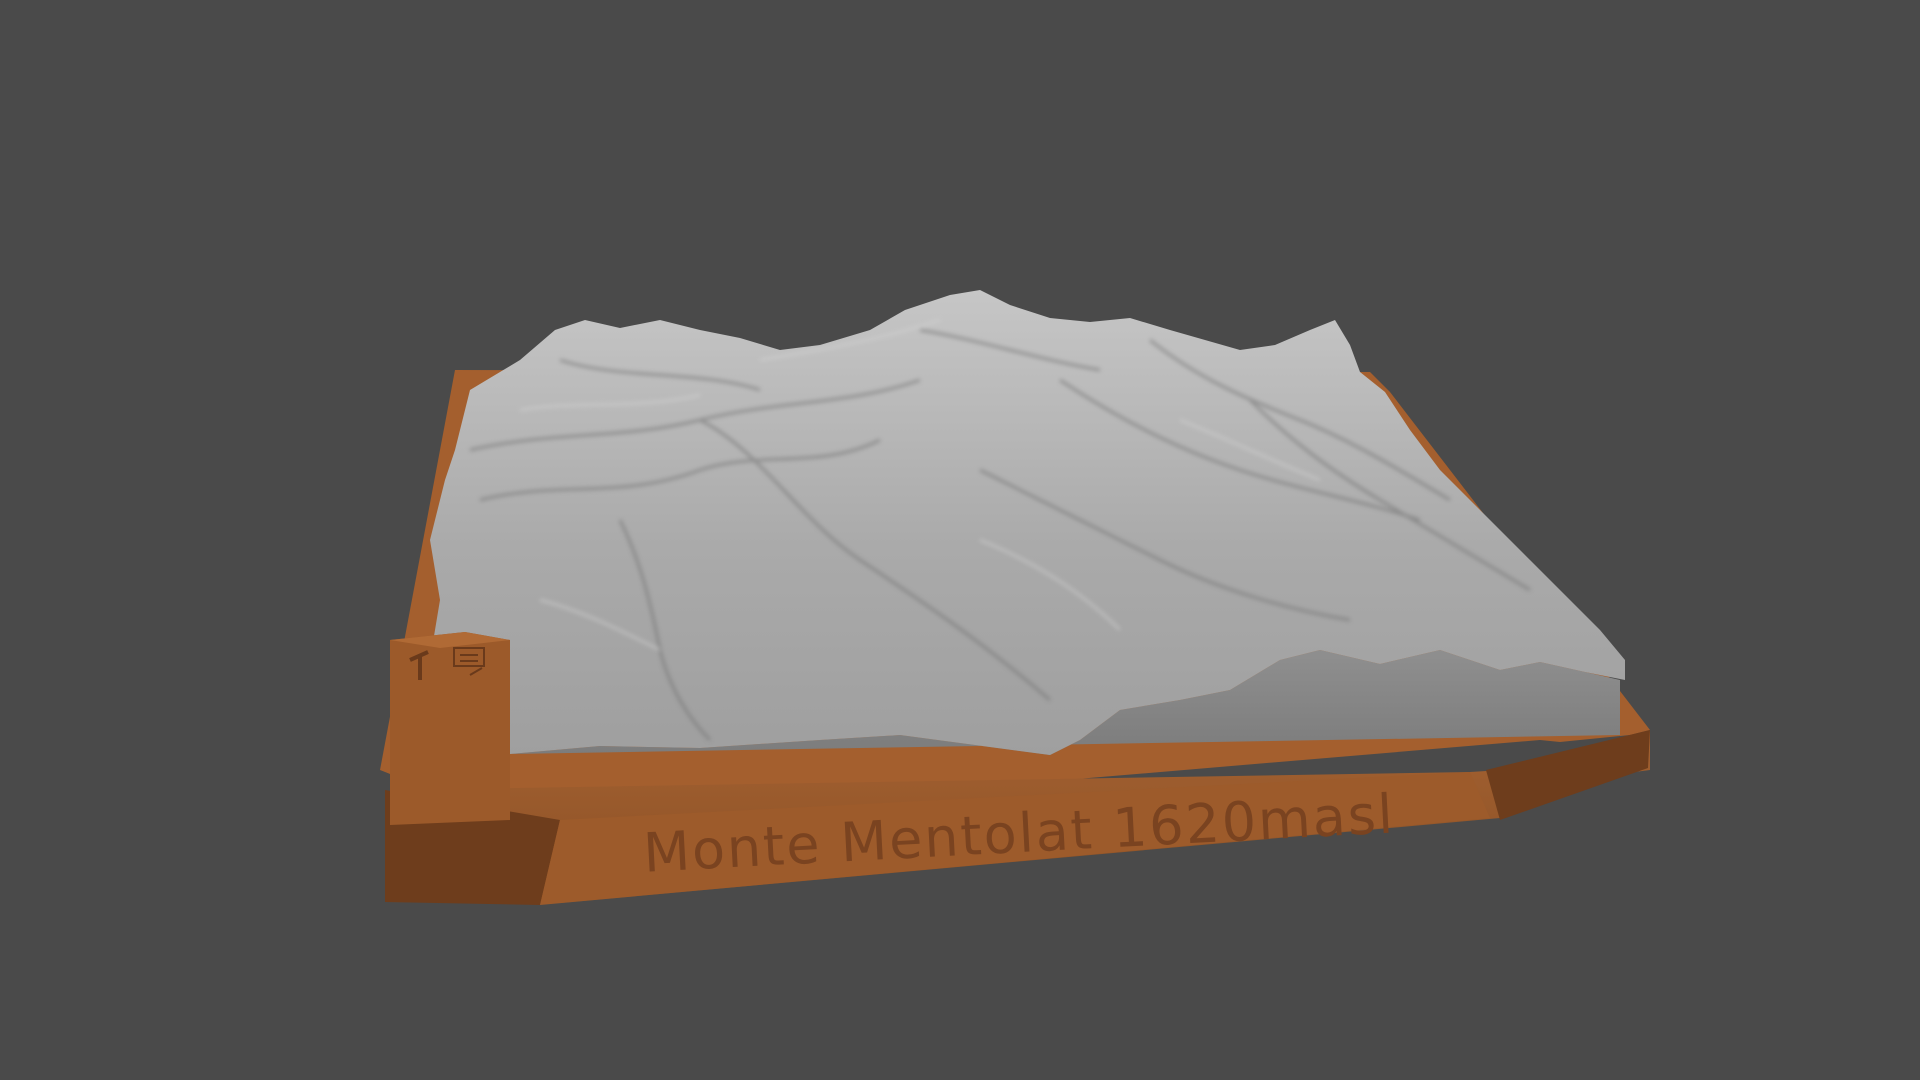 The image size is (1920, 1080). Describe the element at coordinates (450, 728) in the screenshot. I see `sign-block-front` at that location.